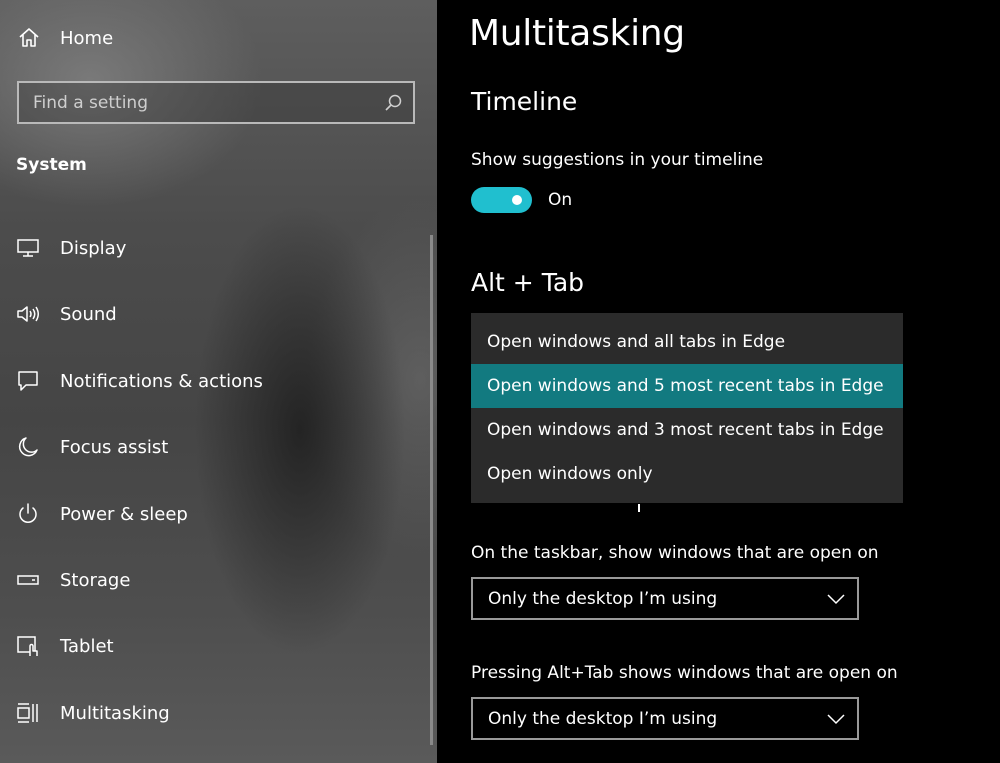  What do you see at coordinates (87, 646) in the screenshot?
I see `sidebar-item-label: Tablet` at bounding box center [87, 646].